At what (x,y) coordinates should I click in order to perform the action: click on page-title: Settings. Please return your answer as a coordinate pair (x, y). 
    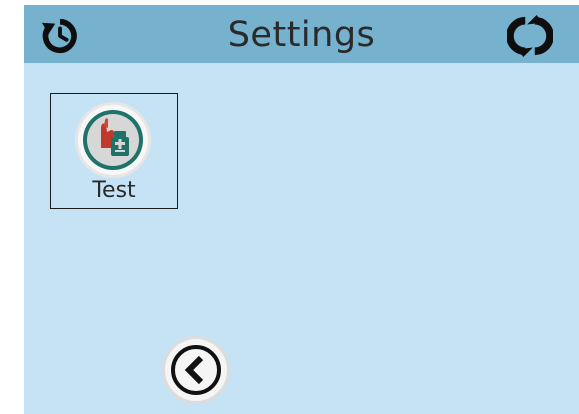
    Looking at the image, I should click on (301, 35).